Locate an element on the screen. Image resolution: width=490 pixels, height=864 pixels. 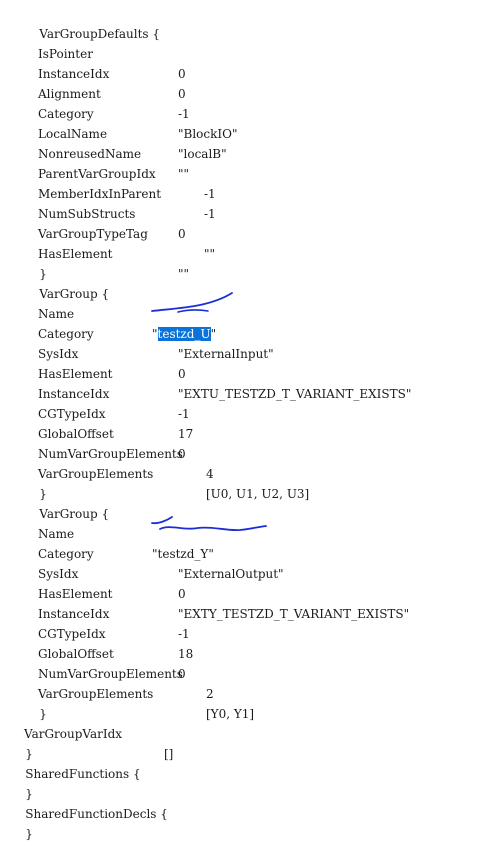
block-header: SharedFunctionDecls { is located at coordinates (96, 814).